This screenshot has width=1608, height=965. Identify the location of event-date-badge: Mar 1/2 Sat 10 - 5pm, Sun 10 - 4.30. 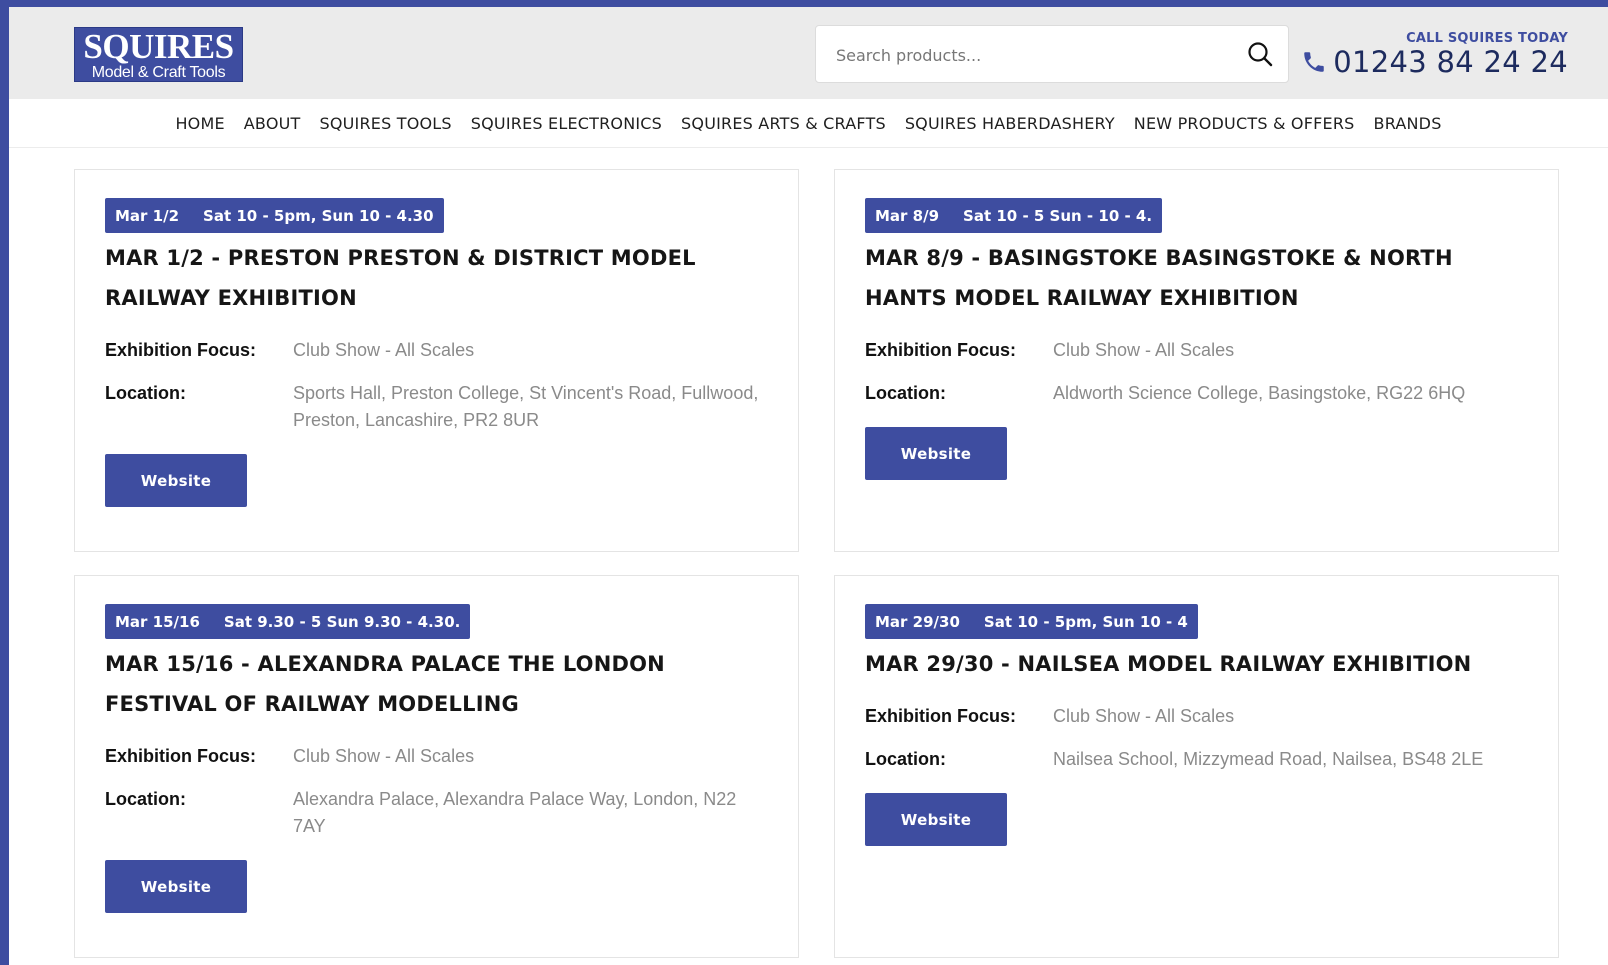
(274, 215).